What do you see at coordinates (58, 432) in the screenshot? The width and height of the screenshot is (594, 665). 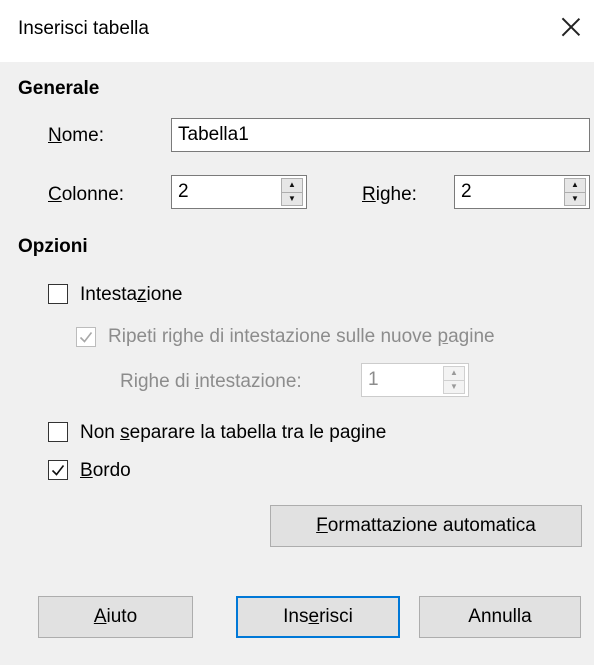 I see `non-separare-checkbox` at bounding box center [58, 432].